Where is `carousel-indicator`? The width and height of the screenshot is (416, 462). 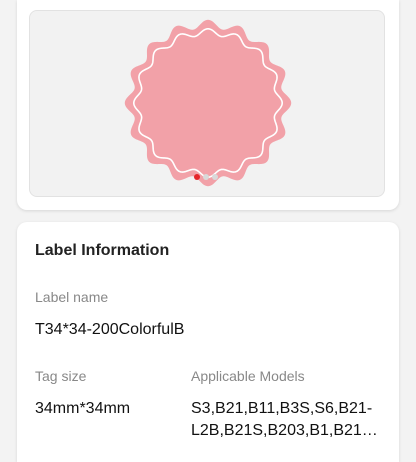
carousel-indicator is located at coordinates (207, 177).